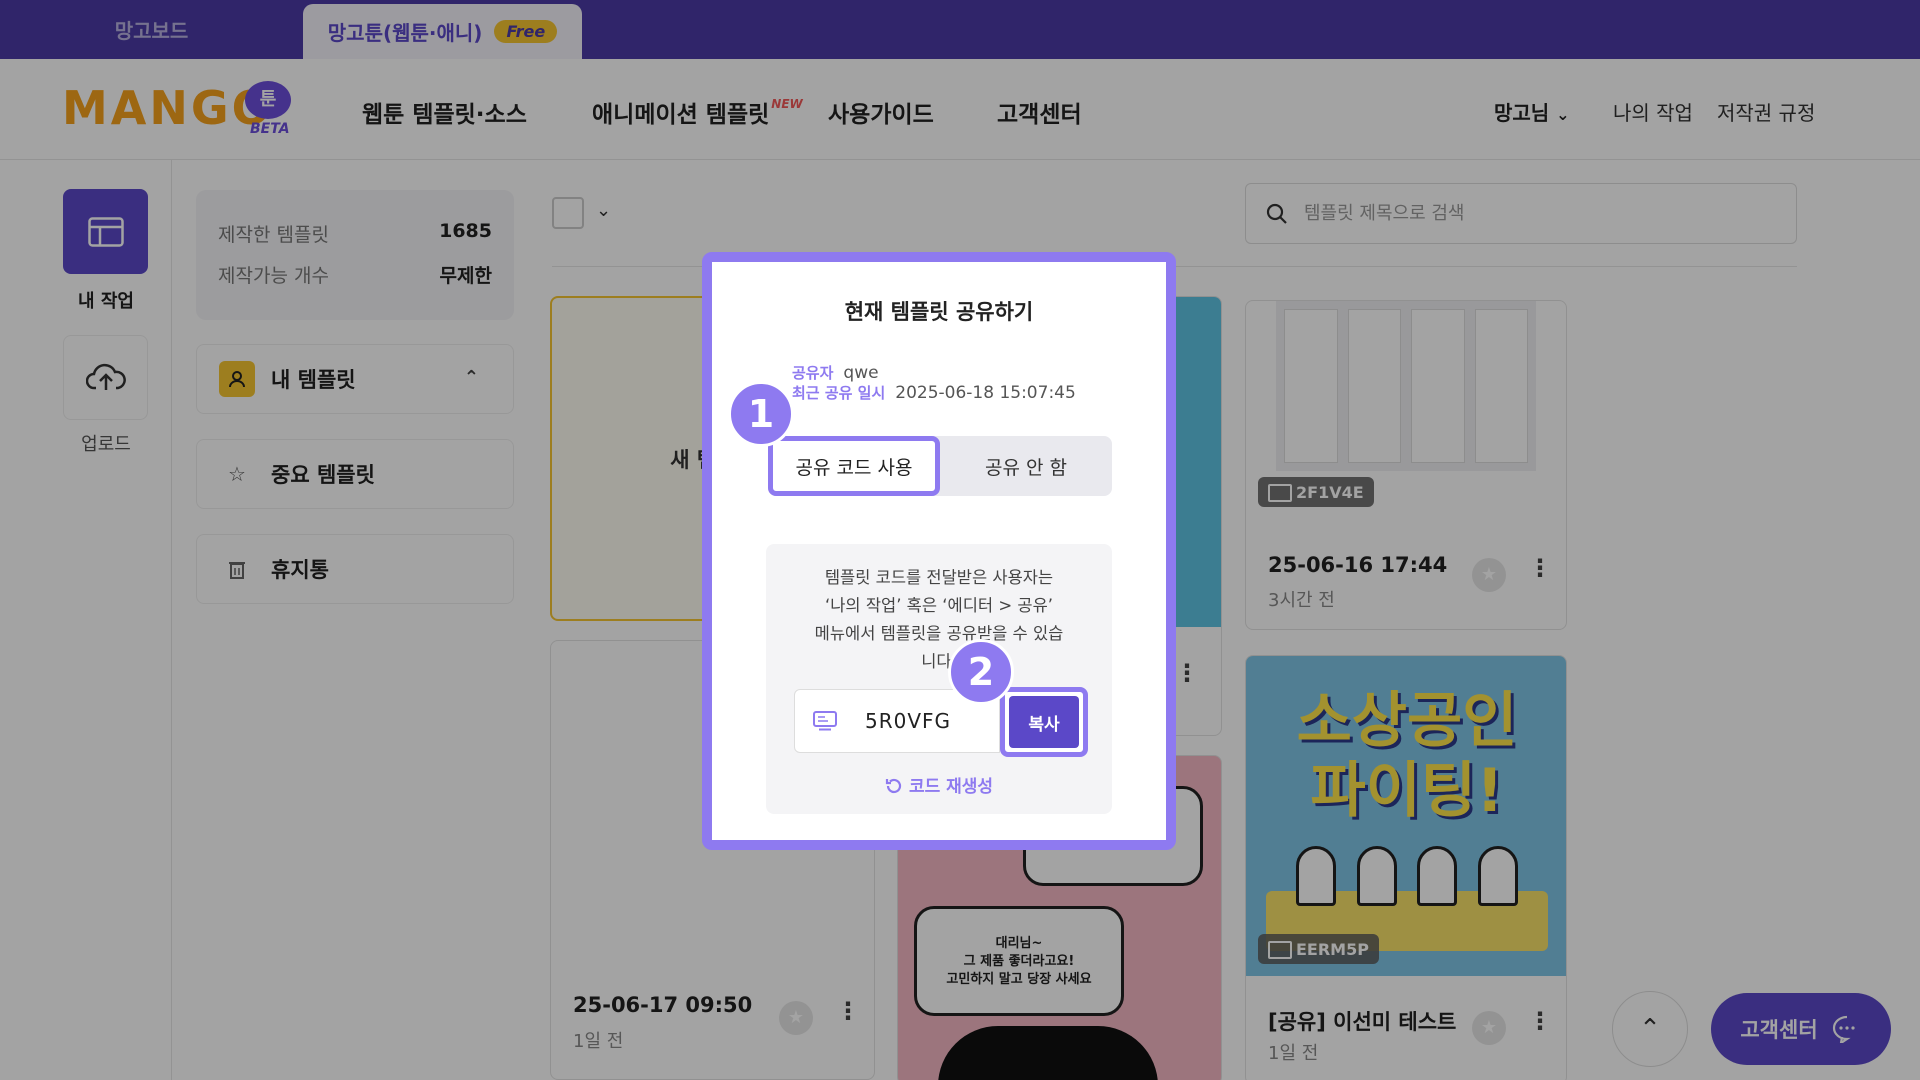 The width and height of the screenshot is (1920, 1080). I want to click on regenerate-code-button: 코드 재생성, so click(939, 784).